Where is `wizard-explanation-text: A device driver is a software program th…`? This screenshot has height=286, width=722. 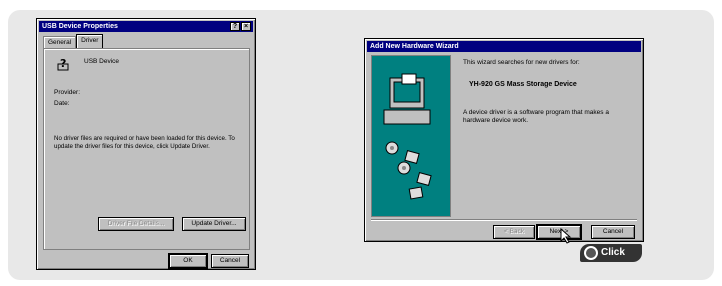
wizard-explanation-text: A device driver is a software program th… is located at coordinates (536, 116).